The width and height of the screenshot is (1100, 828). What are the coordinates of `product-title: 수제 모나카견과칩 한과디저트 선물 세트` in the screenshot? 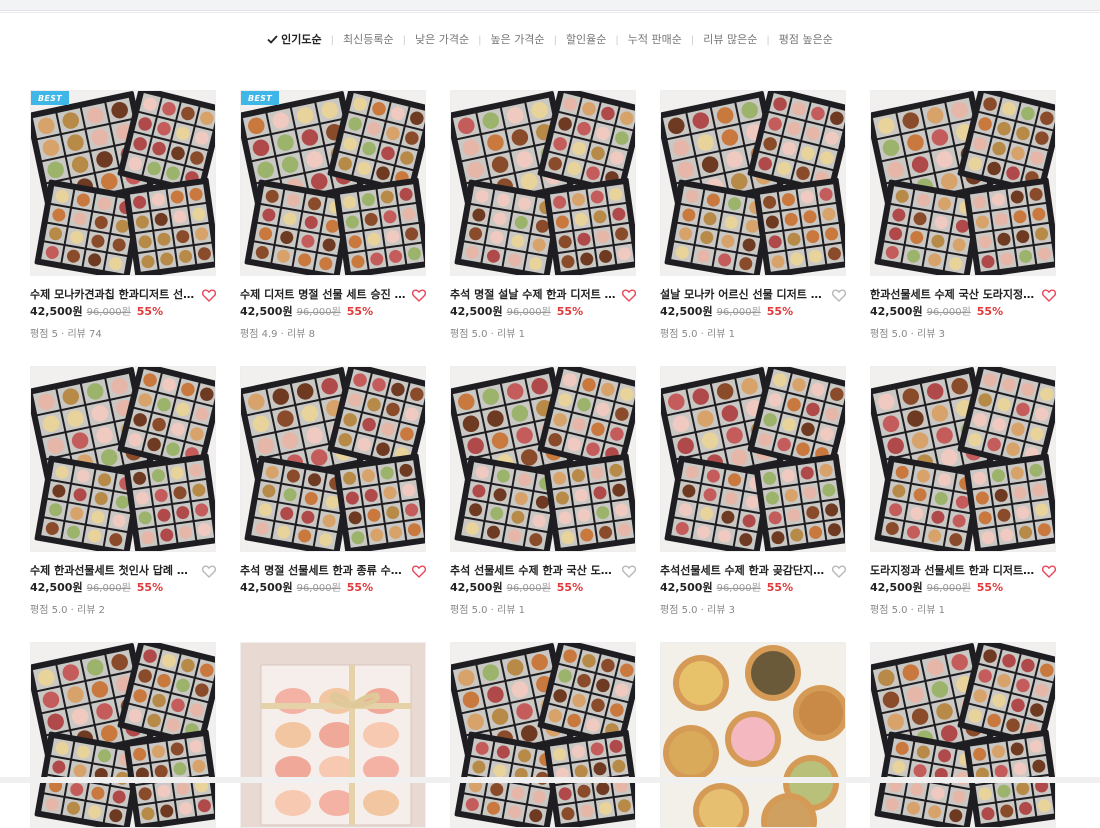 It's located at (113, 294).